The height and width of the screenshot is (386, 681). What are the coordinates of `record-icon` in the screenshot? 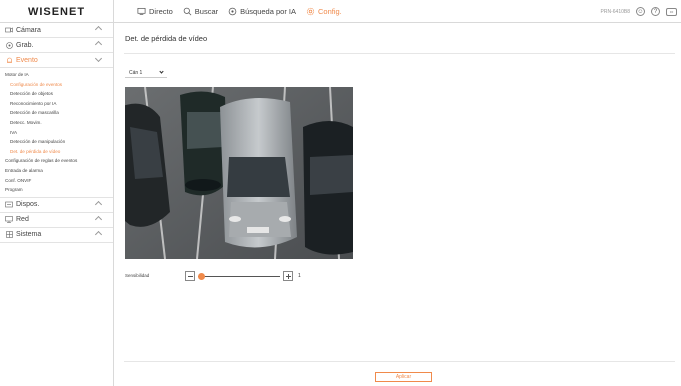 It's located at (9, 45).